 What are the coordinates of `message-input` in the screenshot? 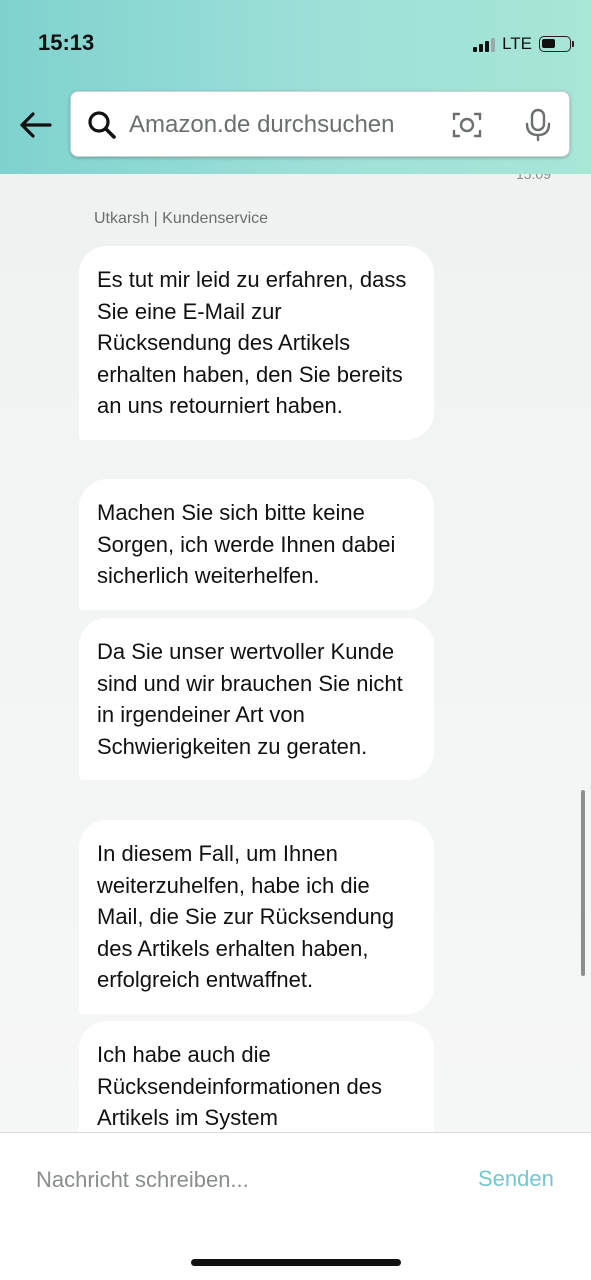 It's located at (246, 1180).